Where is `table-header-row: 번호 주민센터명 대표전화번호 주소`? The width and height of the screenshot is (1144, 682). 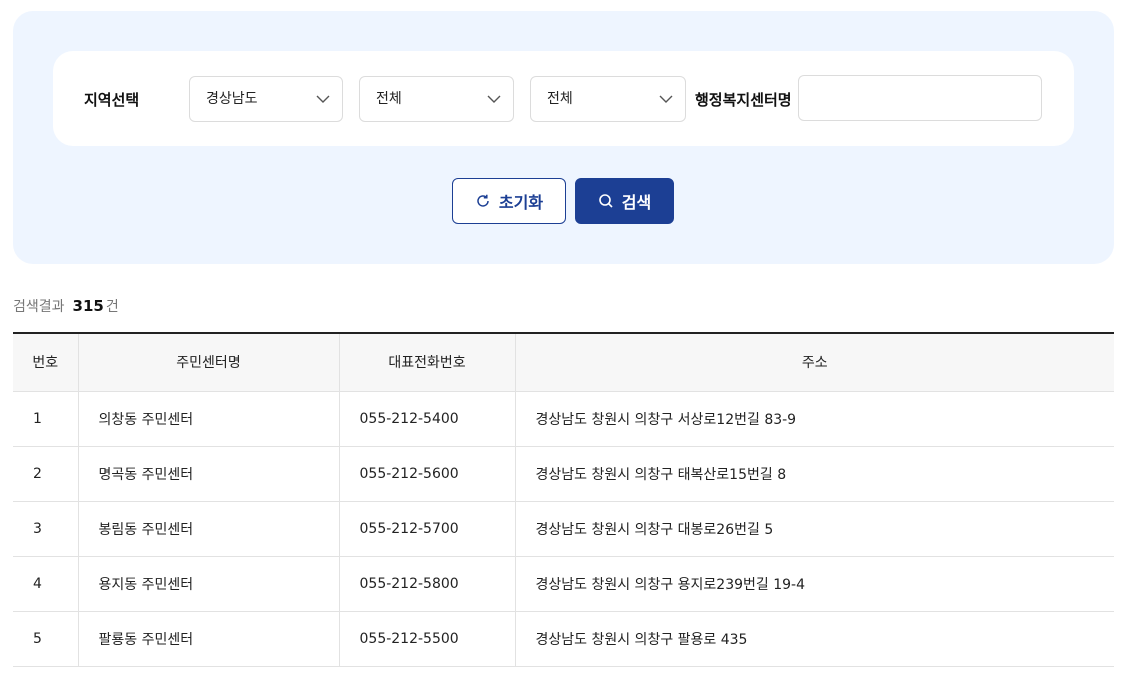 table-header-row: 번호 주민센터명 대표전화번호 주소 is located at coordinates (563, 362).